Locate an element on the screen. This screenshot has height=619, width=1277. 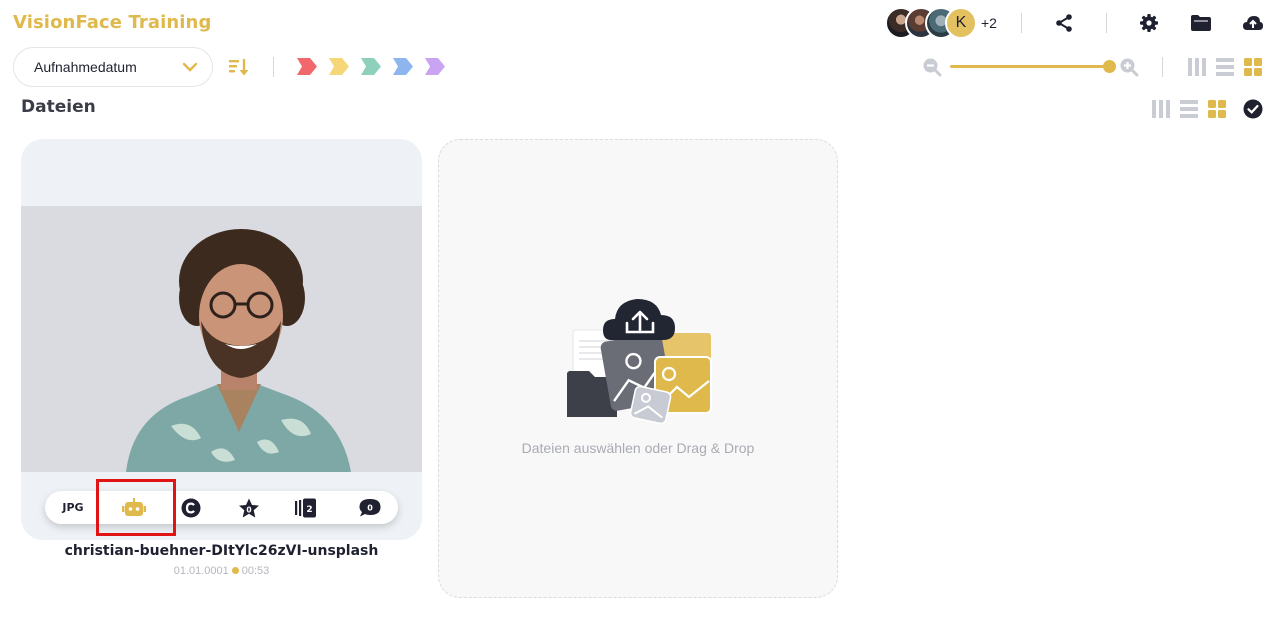
file-meta: 01.01.0001 00:53 is located at coordinates (221, 571).